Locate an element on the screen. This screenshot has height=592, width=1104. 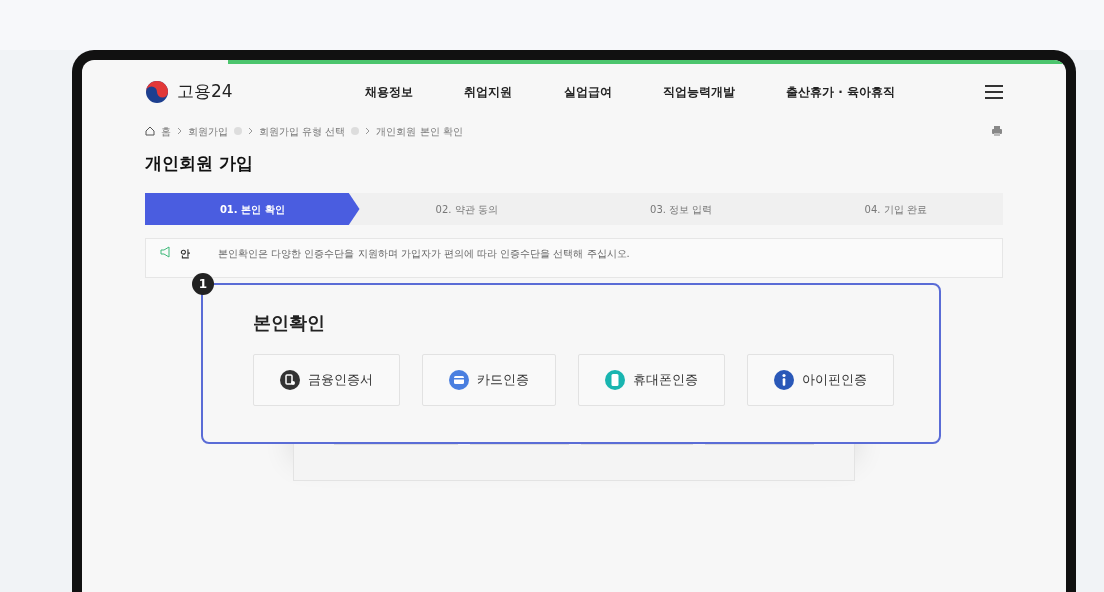
breadcrumb-link: 회원가입 유형 선택 is located at coordinates (302, 131).